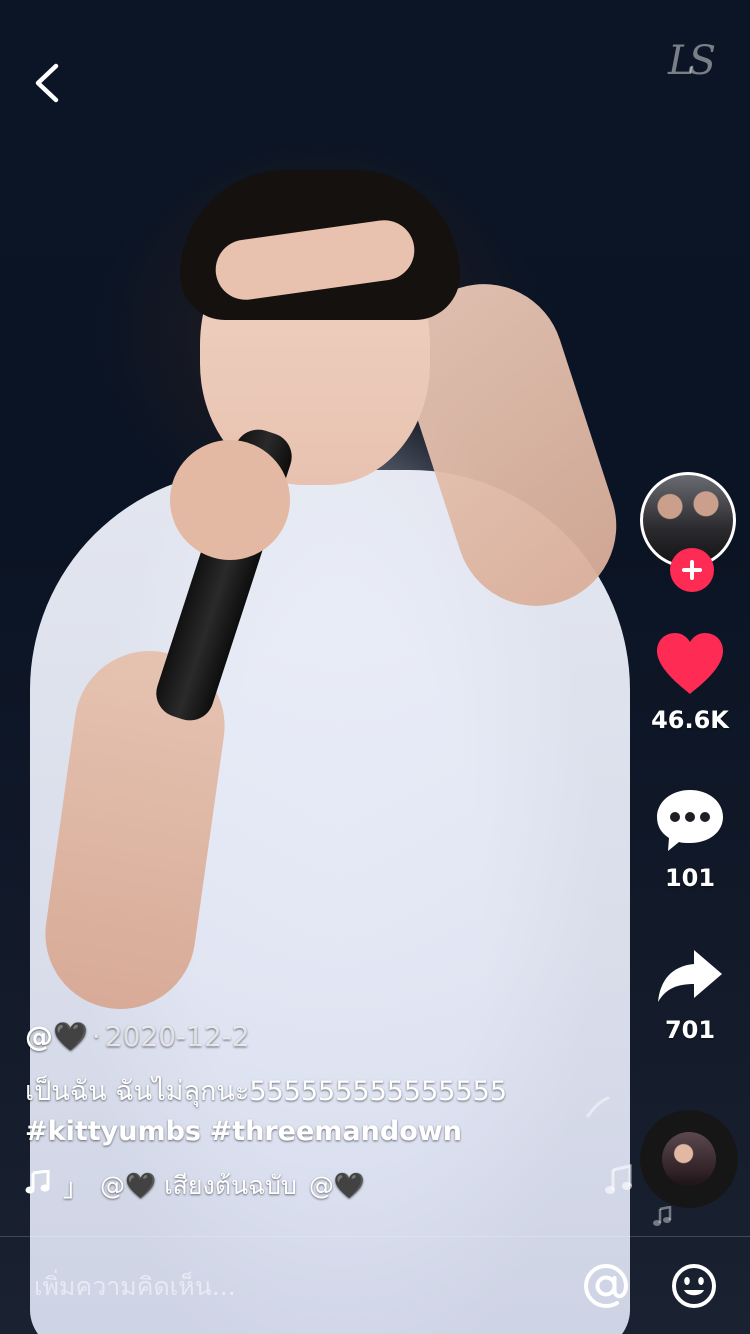  What do you see at coordinates (230, 500) in the screenshot?
I see `video-figure-hand` at bounding box center [230, 500].